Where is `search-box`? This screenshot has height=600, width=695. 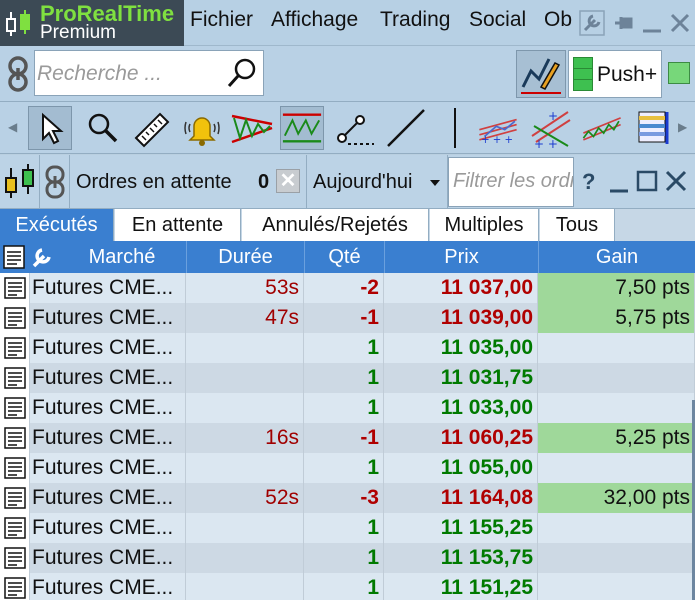 search-box is located at coordinates (149, 73).